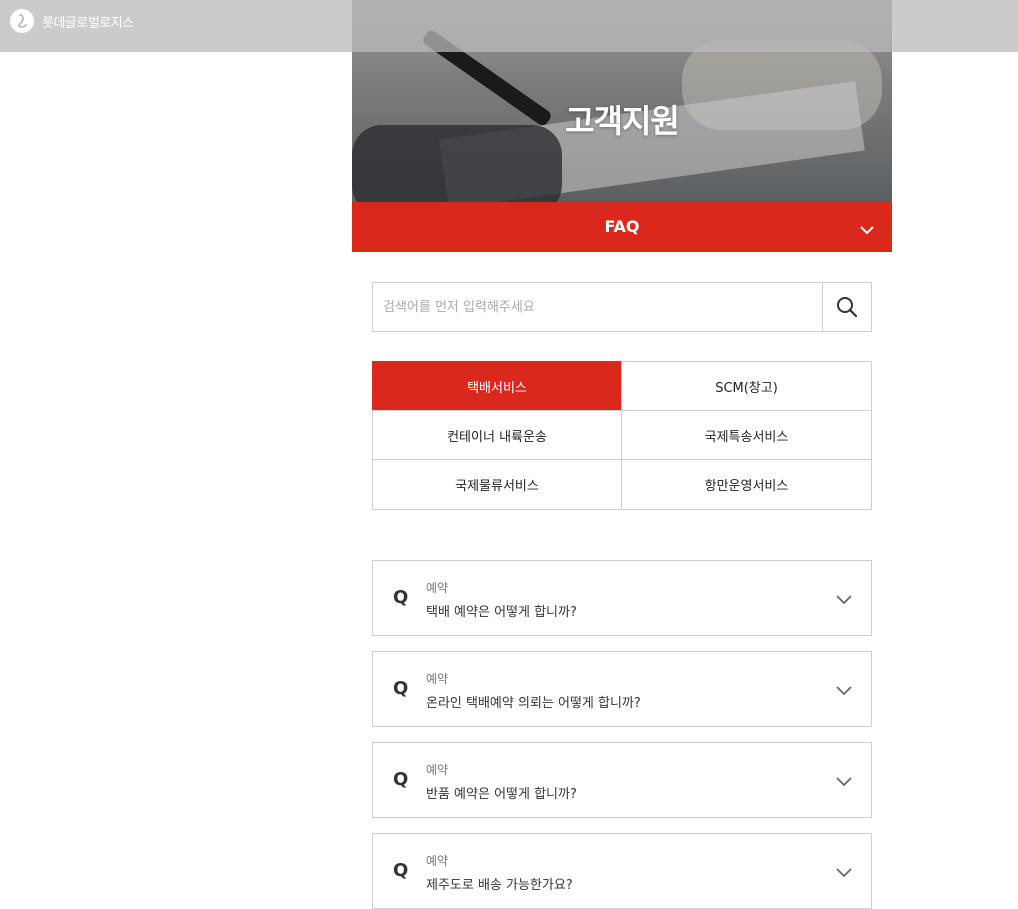 This screenshot has height=909, width=1018. I want to click on faq-question: 온라인 택배예약 의뢰는 어떻게 합니까?, so click(533, 703).